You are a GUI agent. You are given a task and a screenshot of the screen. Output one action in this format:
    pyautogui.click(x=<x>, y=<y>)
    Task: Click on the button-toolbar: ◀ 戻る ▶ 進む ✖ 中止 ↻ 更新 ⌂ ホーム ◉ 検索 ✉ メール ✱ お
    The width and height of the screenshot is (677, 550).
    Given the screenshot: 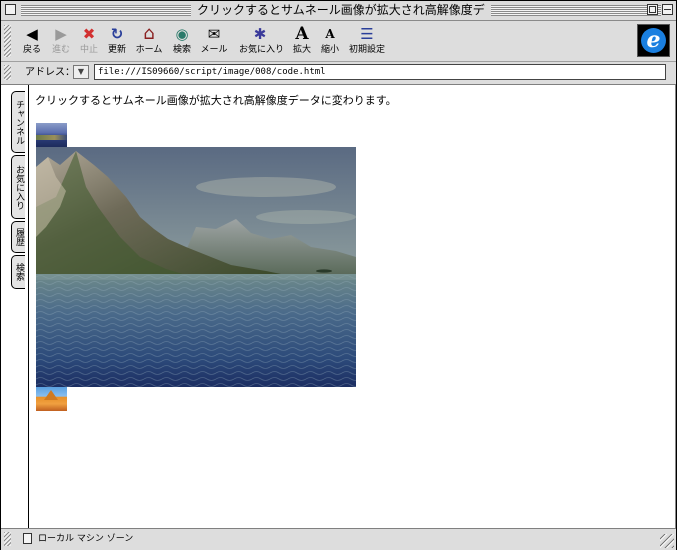 What is the action you would take?
    pyautogui.click(x=338, y=41)
    